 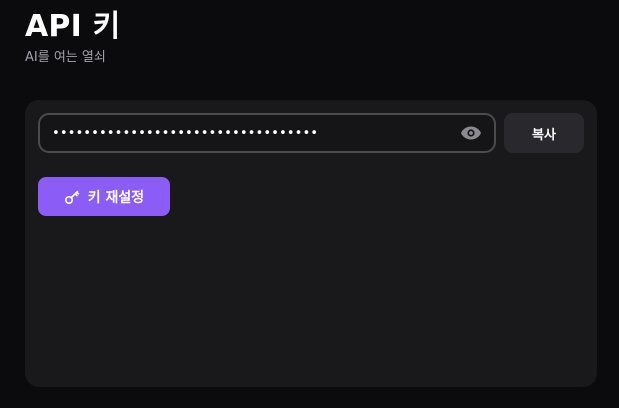 What do you see at coordinates (73, 26) in the screenshot?
I see `page-title: API 키` at bounding box center [73, 26].